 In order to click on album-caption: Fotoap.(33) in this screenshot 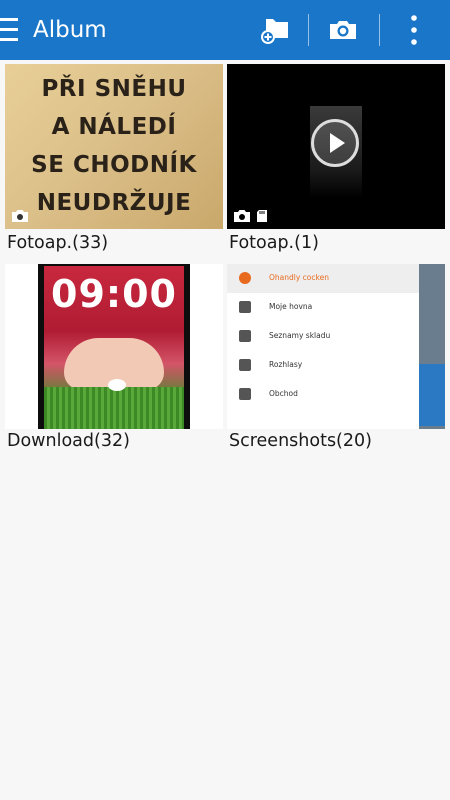, I will do `click(57, 243)`.